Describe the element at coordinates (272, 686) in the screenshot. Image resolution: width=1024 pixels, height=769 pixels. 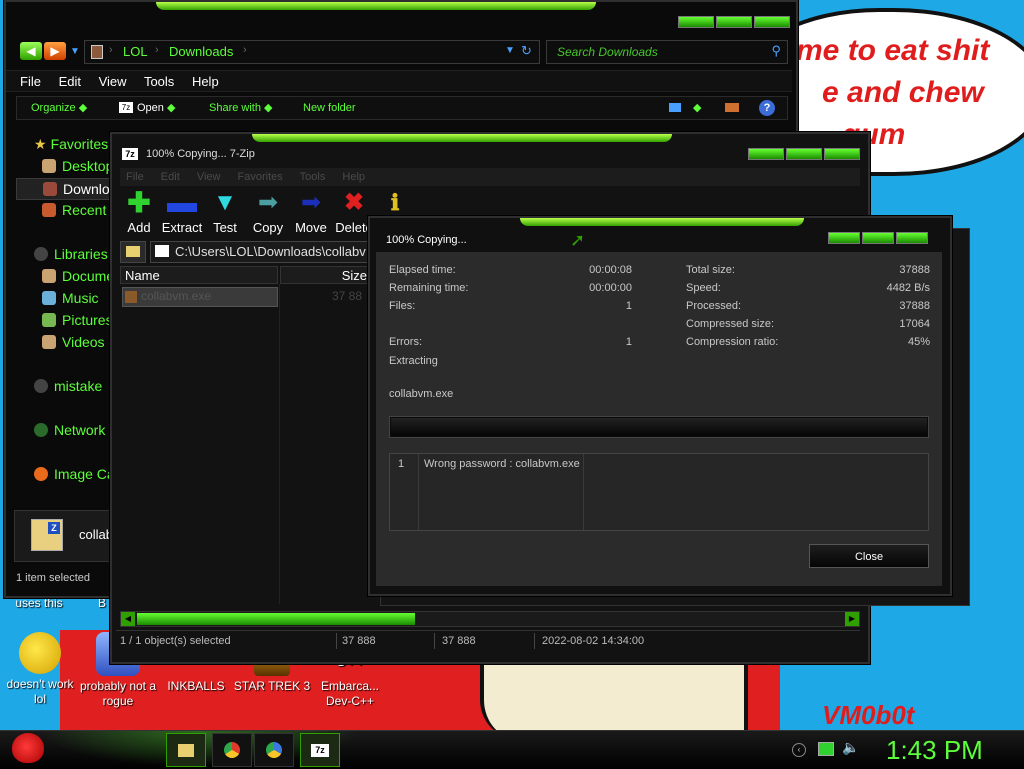
I see `desktop-icon-label: STAR TREK 3` at that location.